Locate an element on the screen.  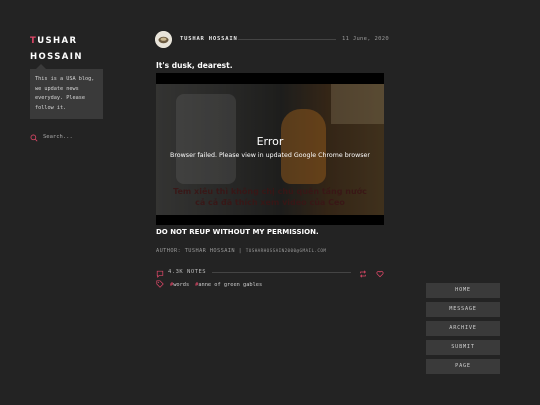
main-nav: HOME MESSAGE ARCHIVE SUBMIT PAGE is located at coordinates (463, 330).